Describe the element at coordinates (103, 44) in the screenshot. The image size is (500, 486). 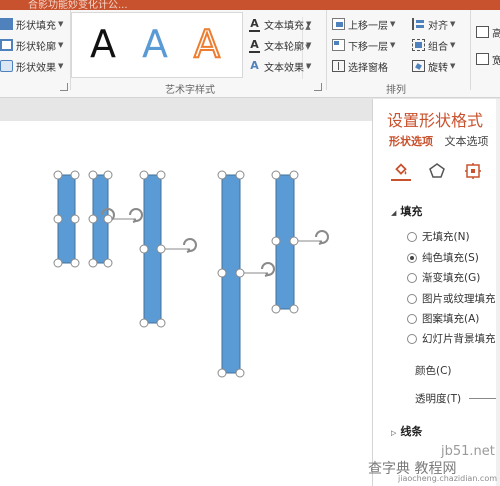
I see `wordart-style-black: A` at that location.